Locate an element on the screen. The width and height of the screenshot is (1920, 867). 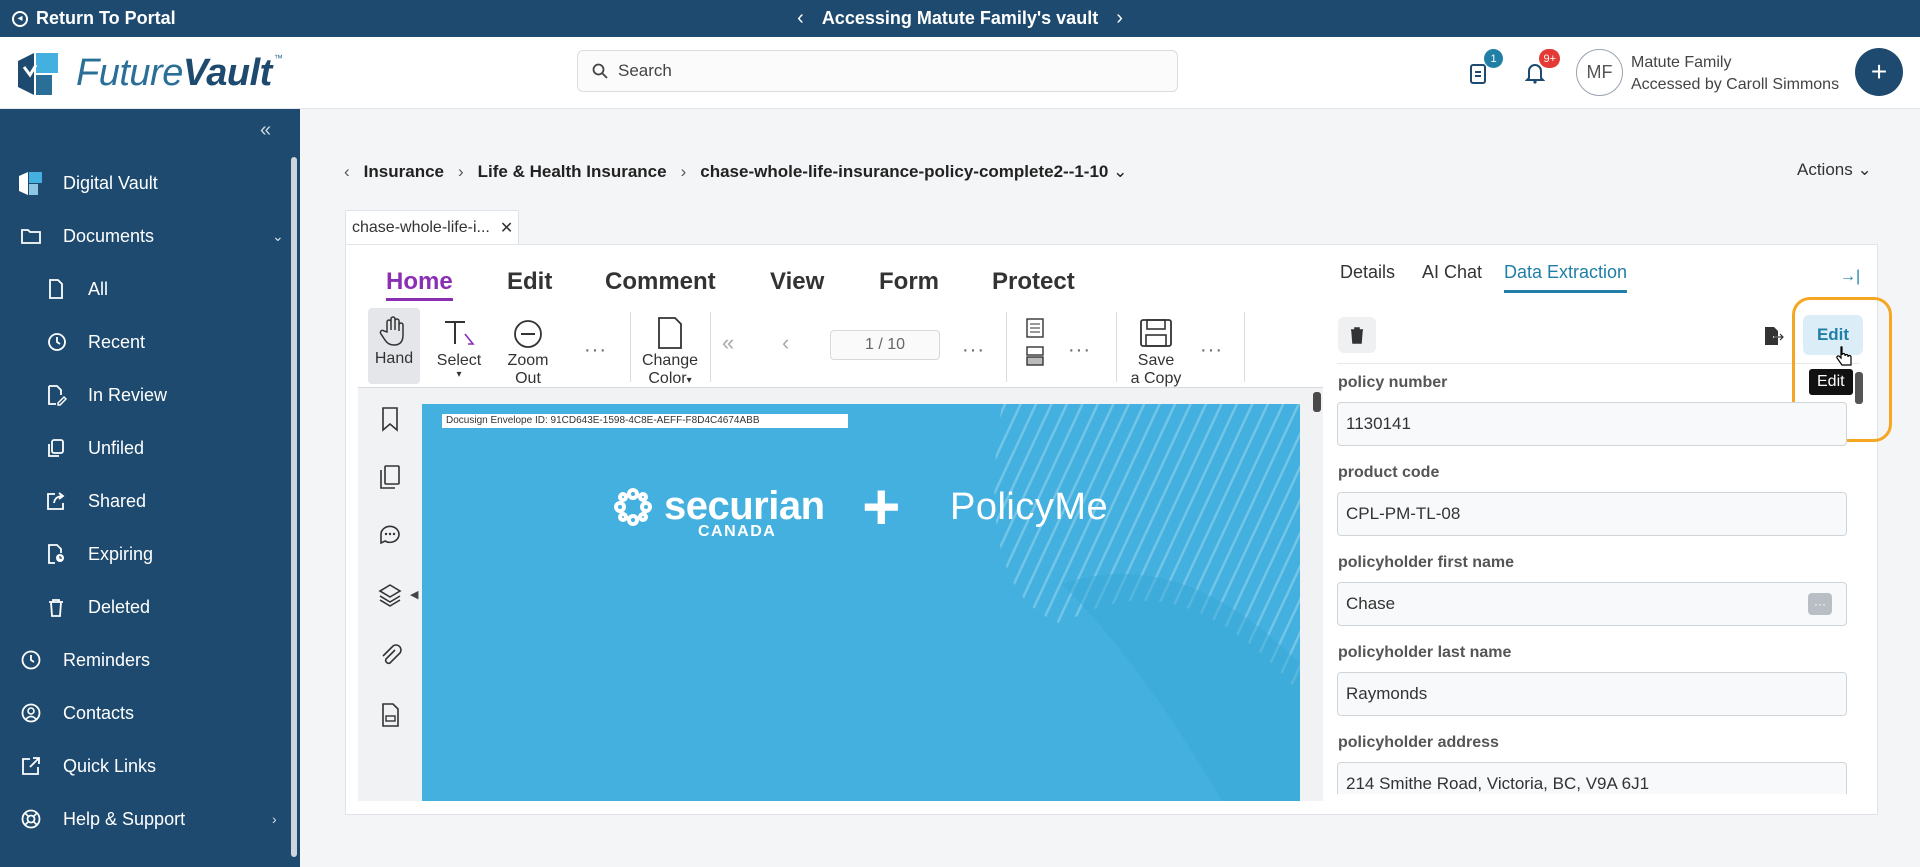
bookmark-icon is located at coordinates (390, 419).